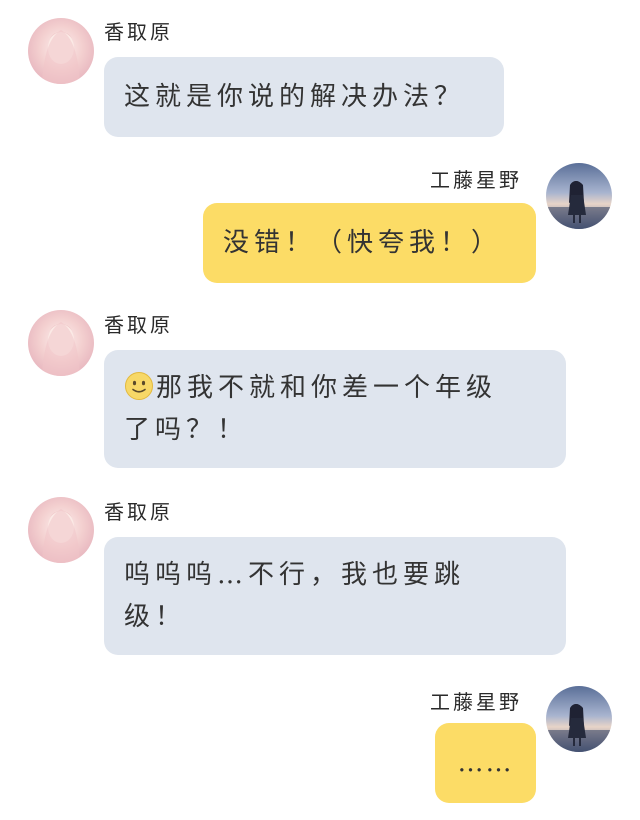  What do you see at coordinates (155, 617) in the screenshot?
I see `message-text-line: 级！` at bounding box center [155, 617].